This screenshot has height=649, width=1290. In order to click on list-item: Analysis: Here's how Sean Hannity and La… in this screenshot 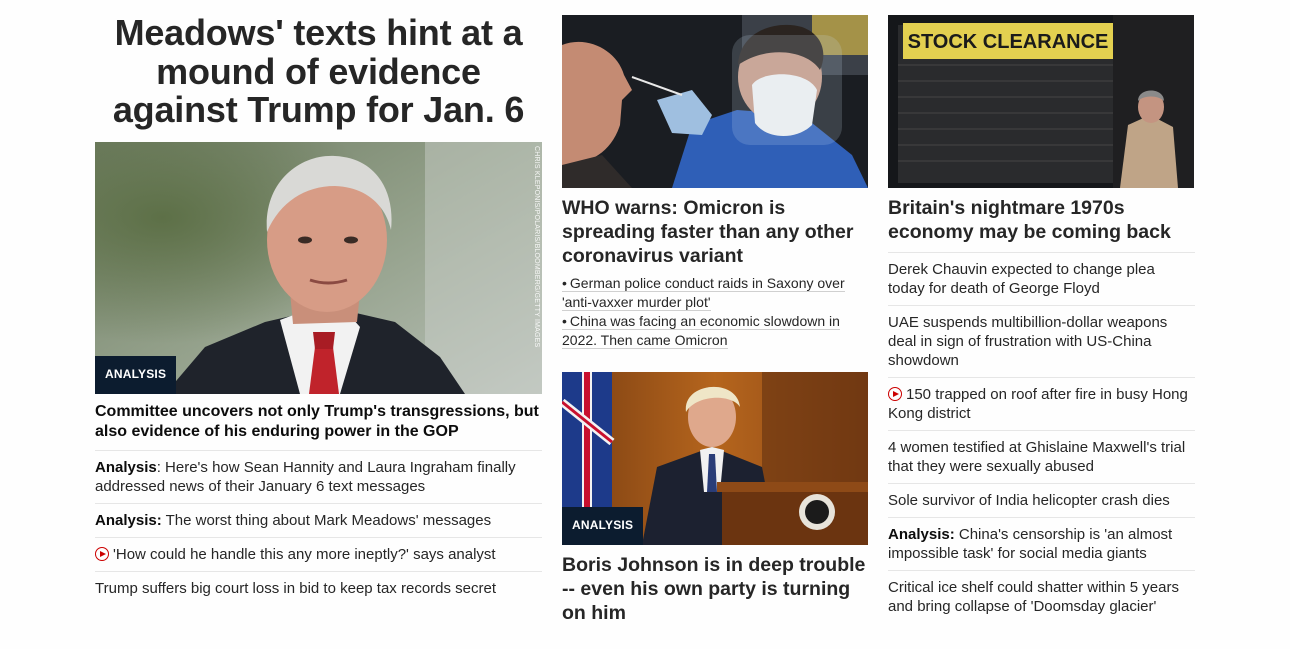, I will do `click(318, 477)`.